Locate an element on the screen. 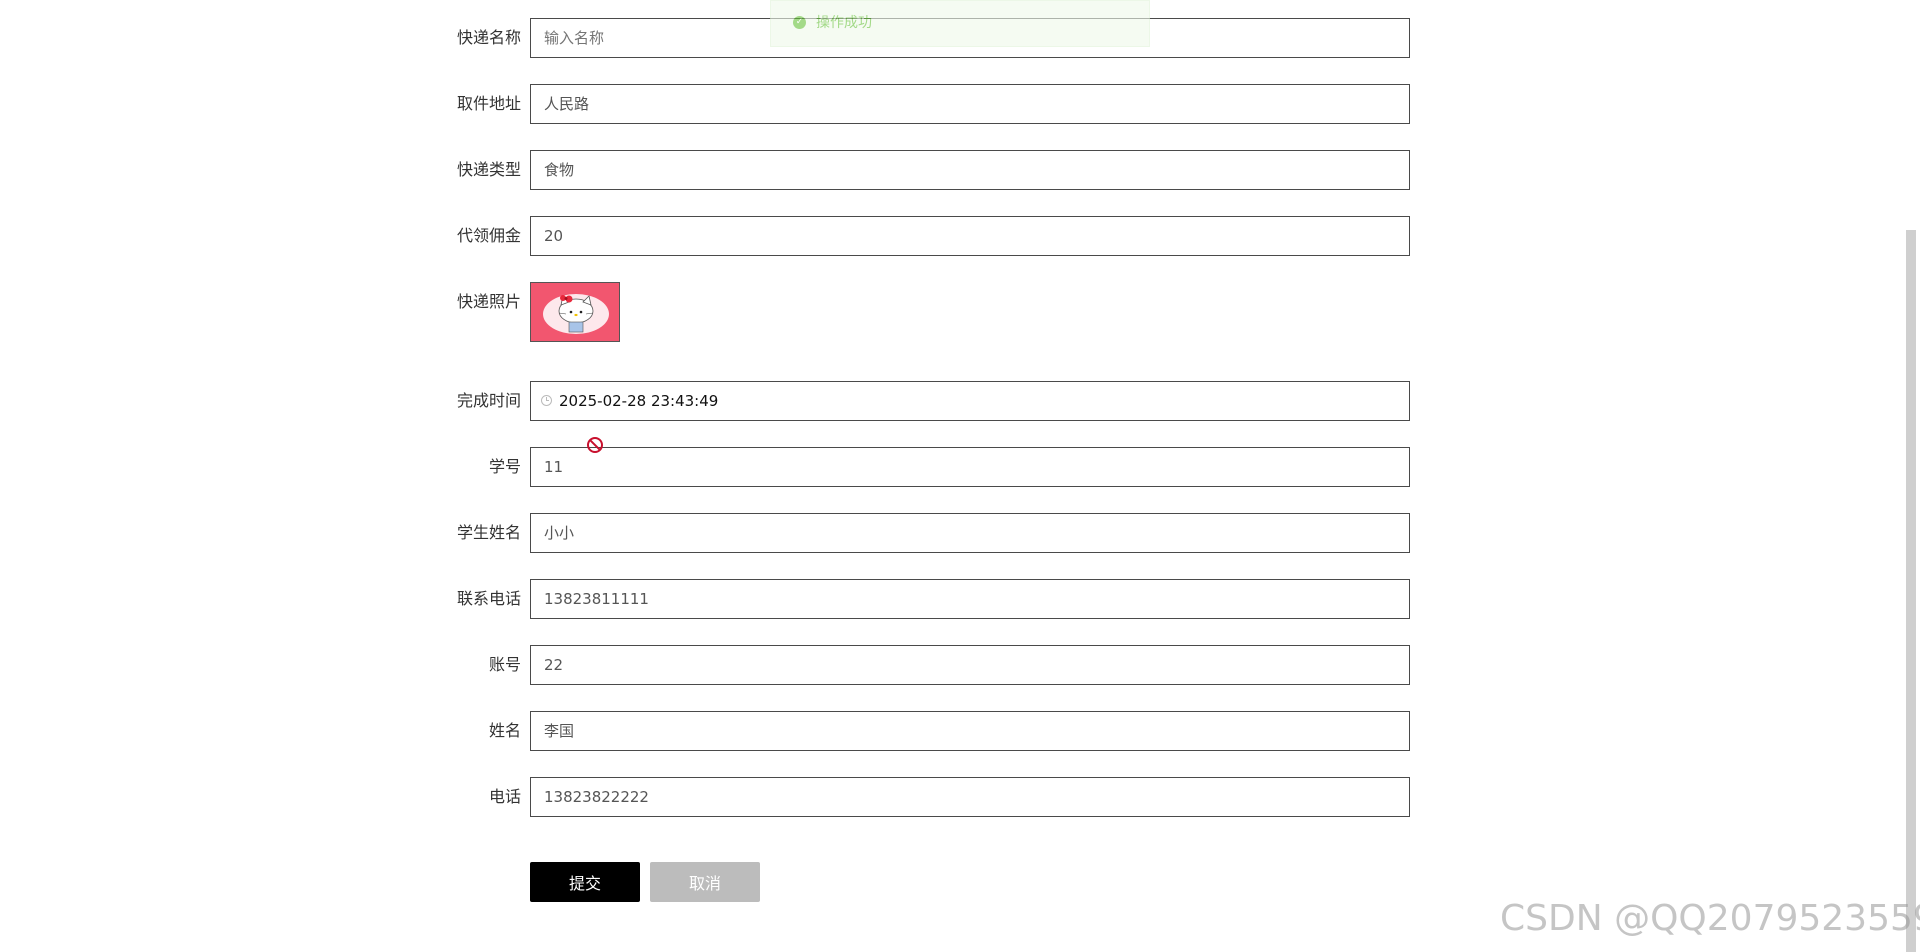  phone-input: 13823822222 is located at coordinates (970, 797).